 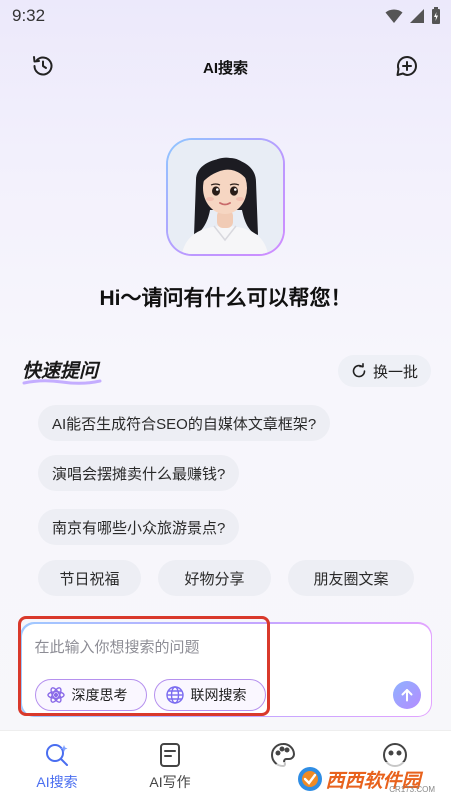 I want to click on arrow-up-icon, so click(x=406, y=694).